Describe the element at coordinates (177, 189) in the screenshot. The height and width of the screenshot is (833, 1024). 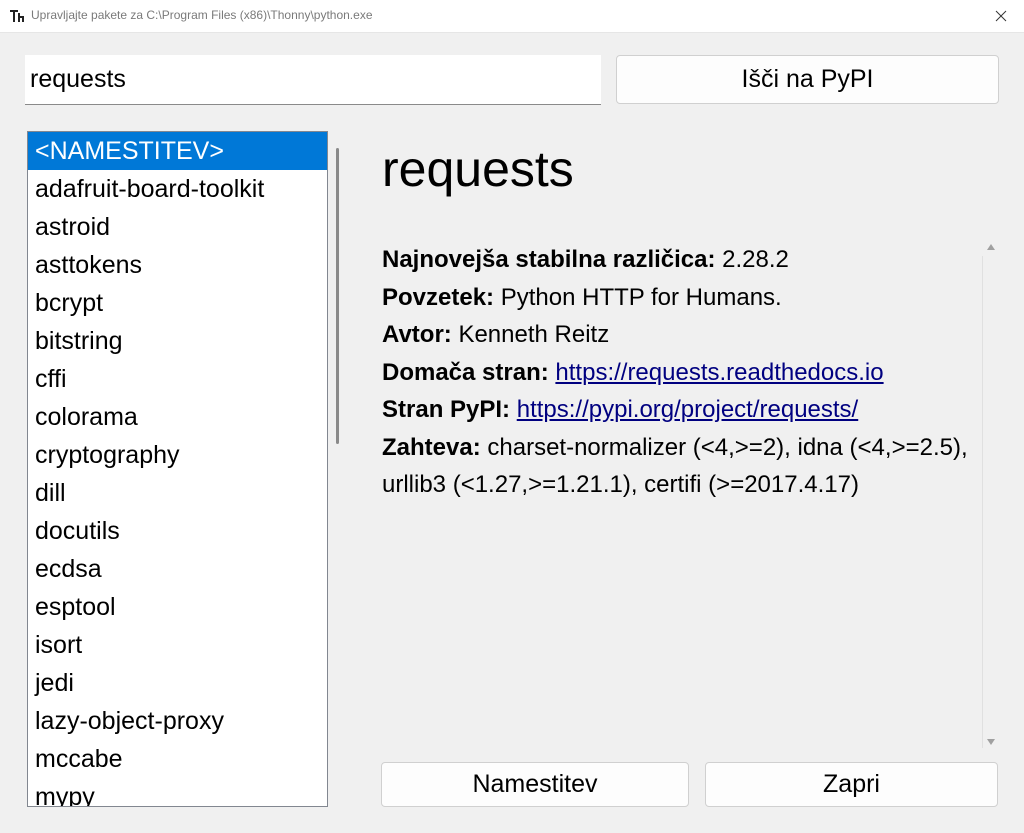
I see `package-list-item: adafruit-board-toolkit` at that location.